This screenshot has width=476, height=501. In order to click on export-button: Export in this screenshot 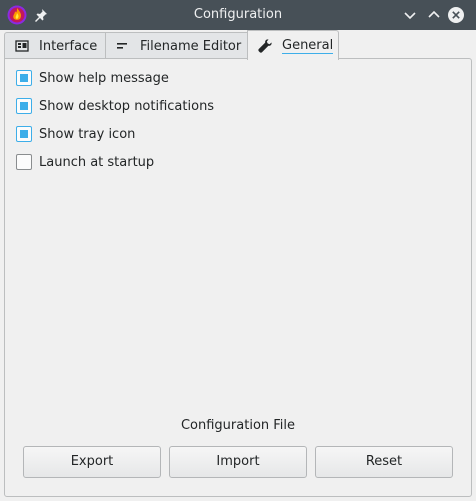, I will do `click(92, 462)`.